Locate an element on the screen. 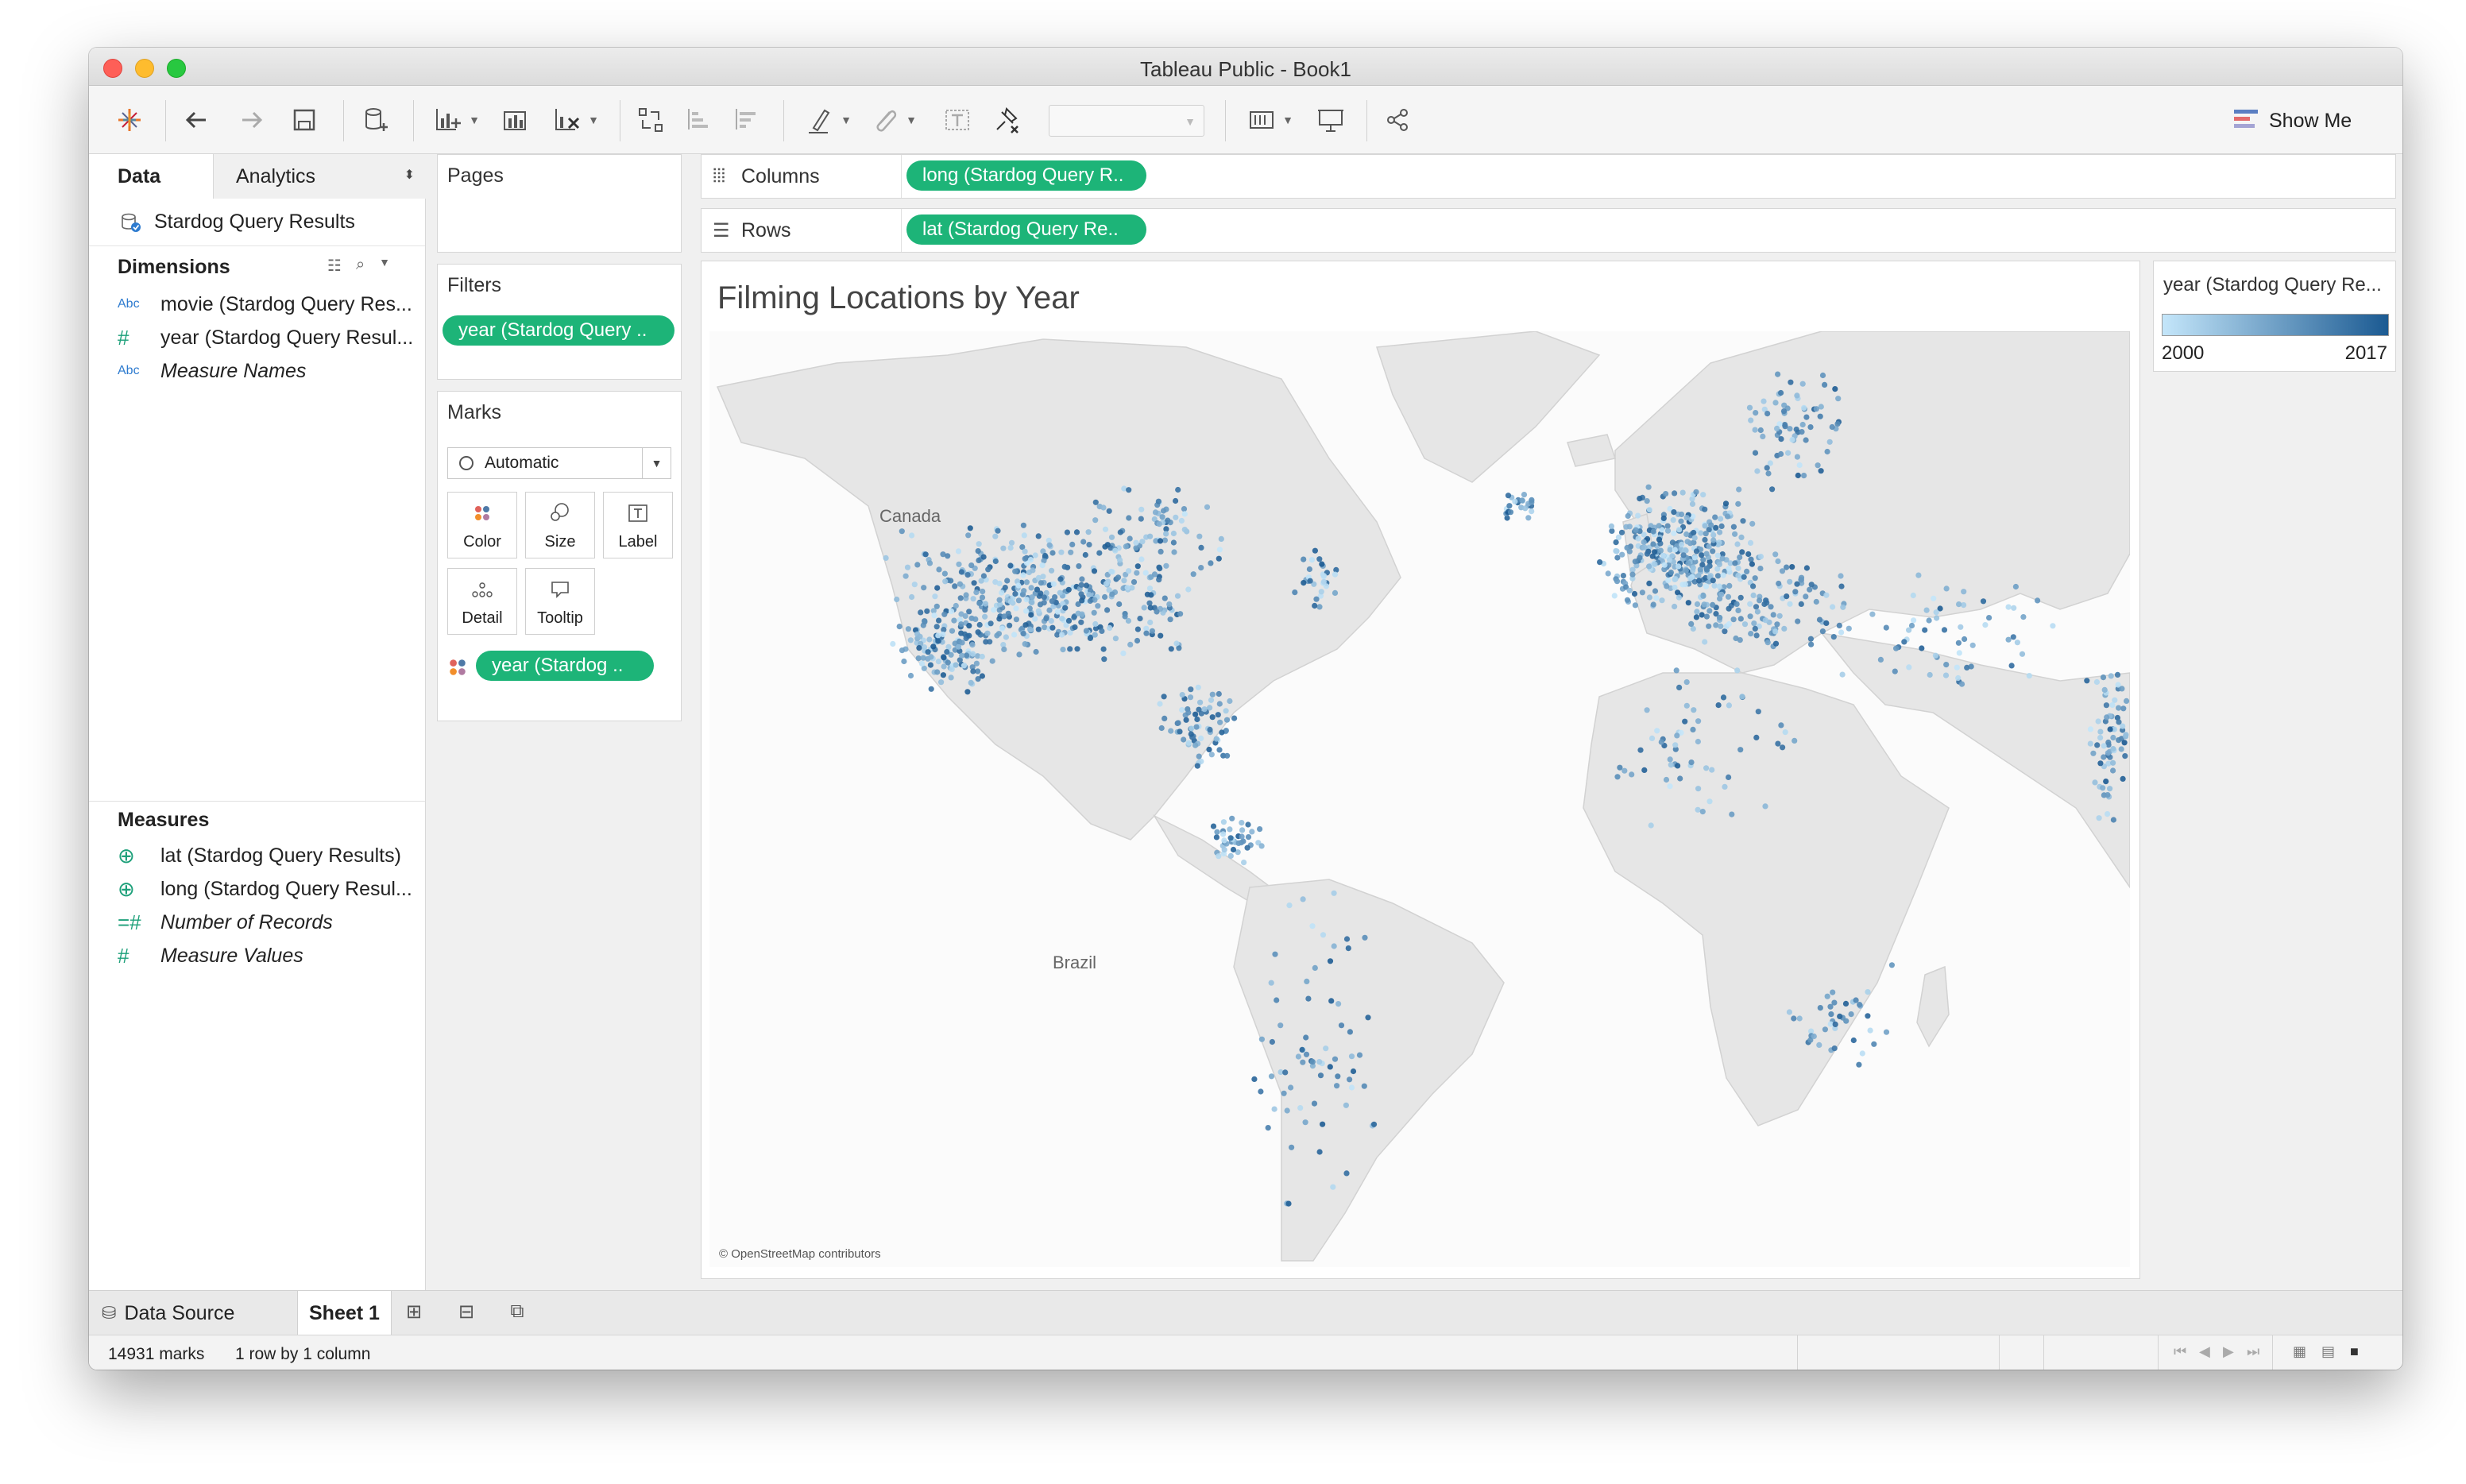  show-me-button: Show Me is located at coordinates (2293, 121).